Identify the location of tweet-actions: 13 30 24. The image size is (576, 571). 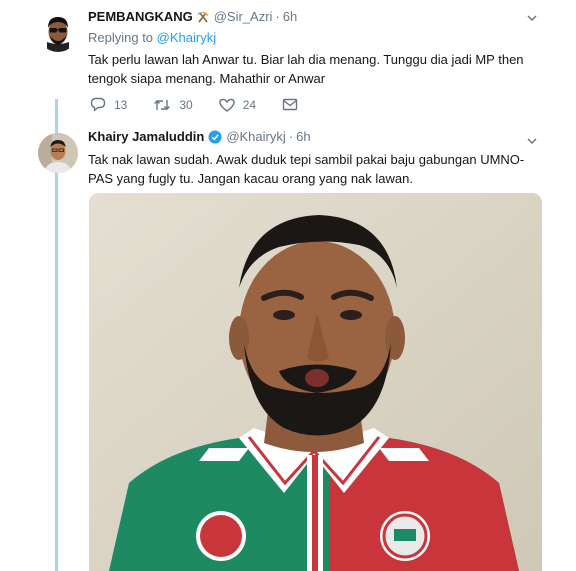
(207, 104).